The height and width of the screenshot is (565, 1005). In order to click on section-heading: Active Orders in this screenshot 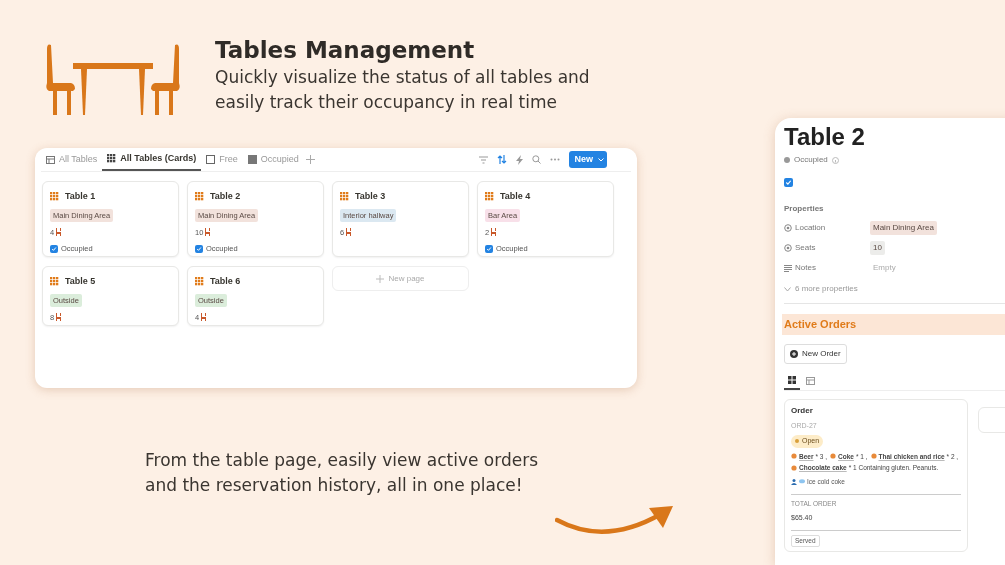, I will do `click(893, 324)`.